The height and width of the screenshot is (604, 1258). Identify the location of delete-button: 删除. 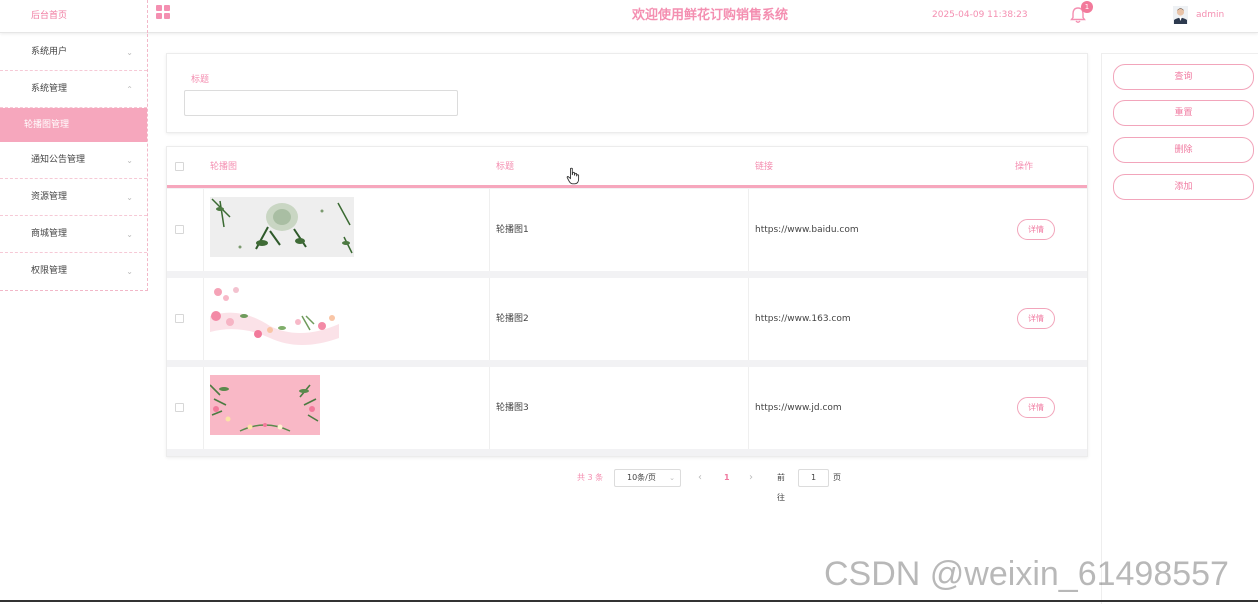
(1183, 150).